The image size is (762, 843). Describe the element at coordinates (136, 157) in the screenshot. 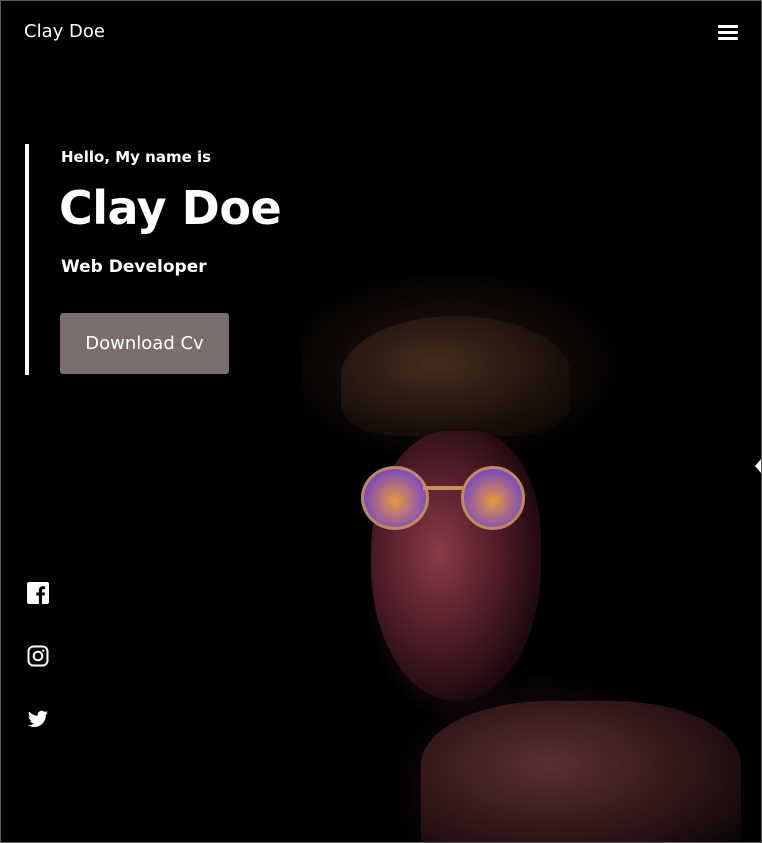

I see `hero-greeting: Hello, My name is` at that location.